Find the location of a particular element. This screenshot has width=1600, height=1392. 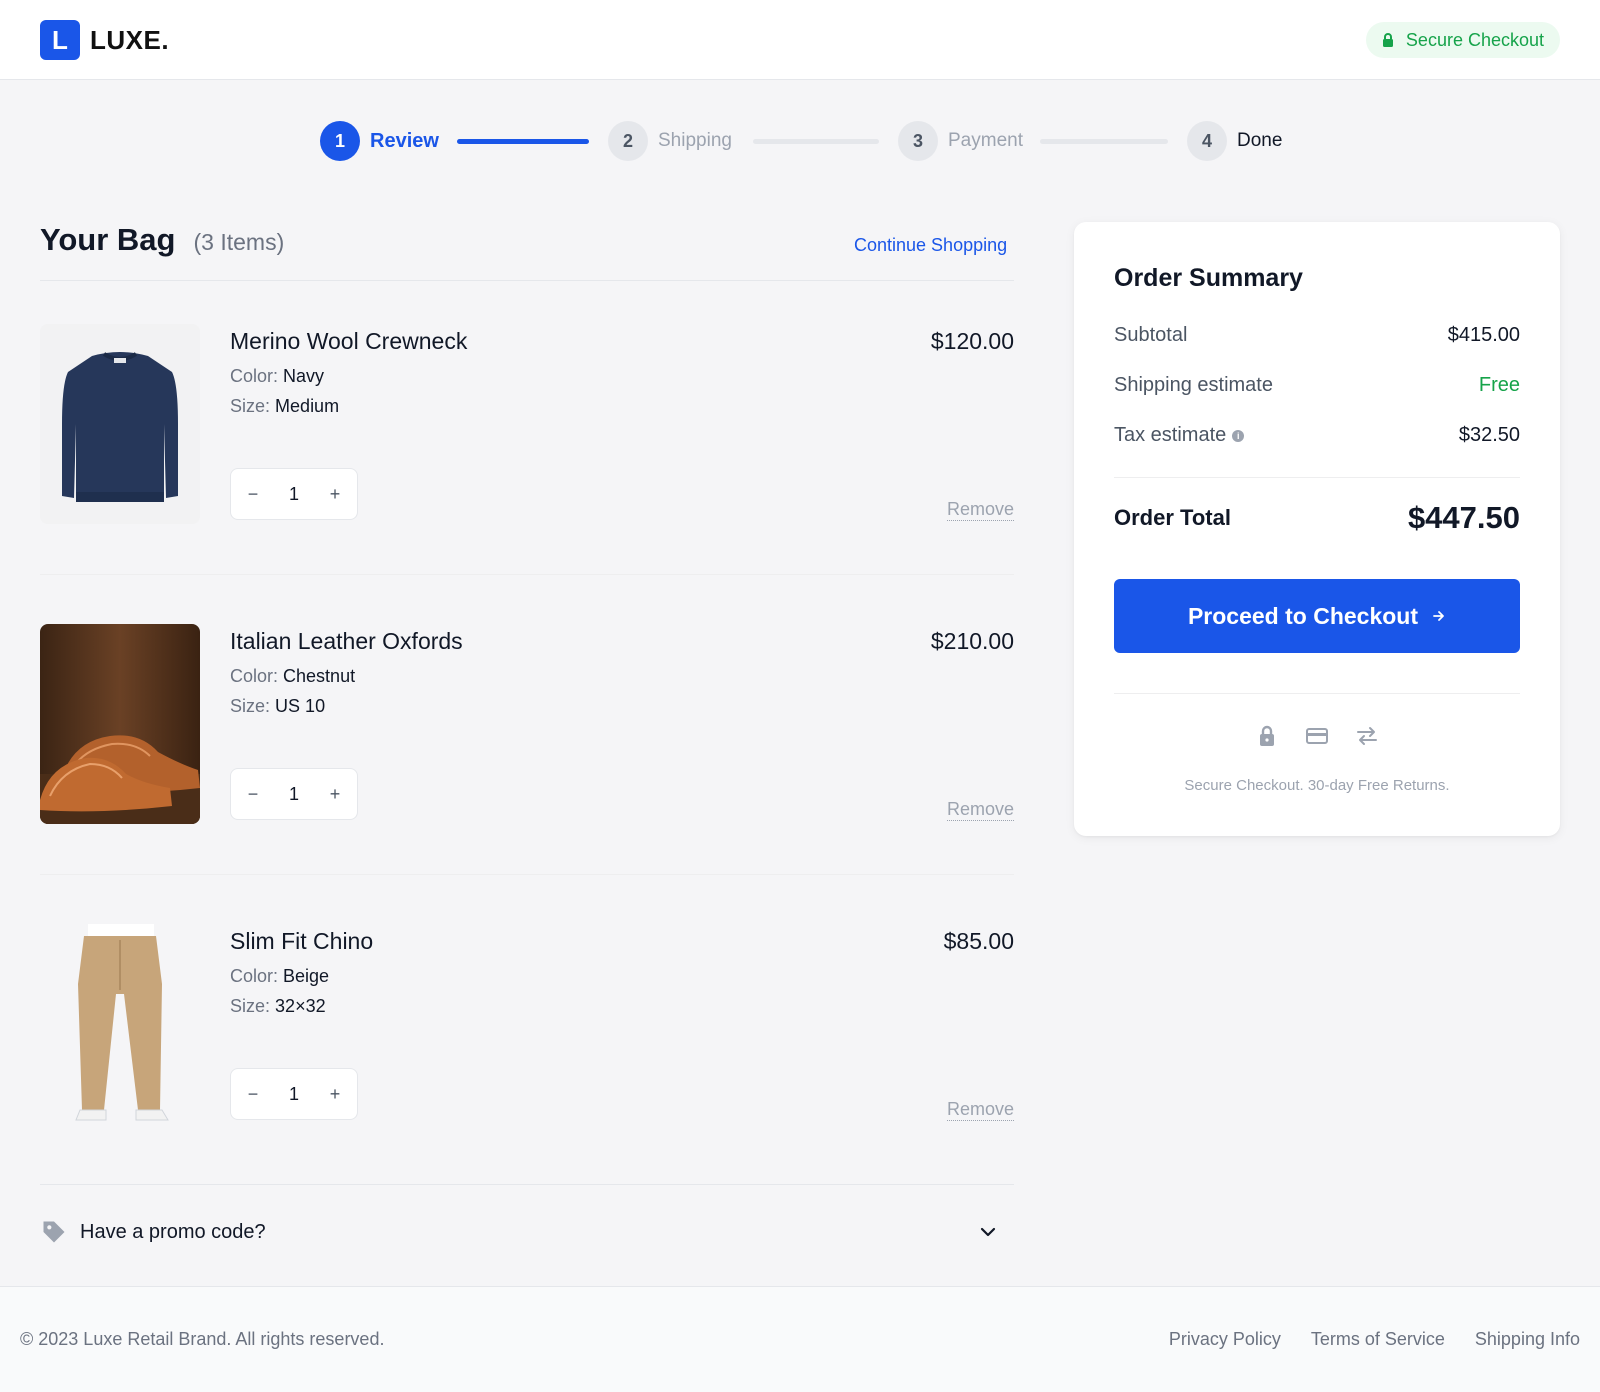

size-value: Medium is located at coordinates (307, 406).